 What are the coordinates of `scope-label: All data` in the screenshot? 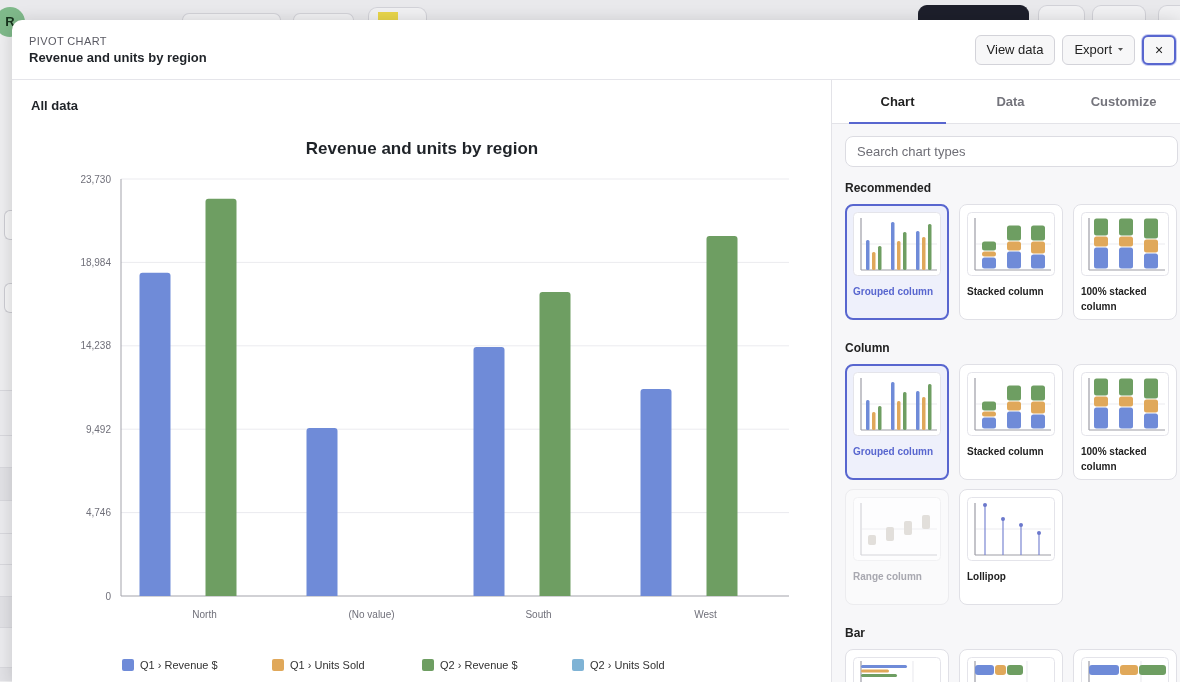 It's located at (55, 106).